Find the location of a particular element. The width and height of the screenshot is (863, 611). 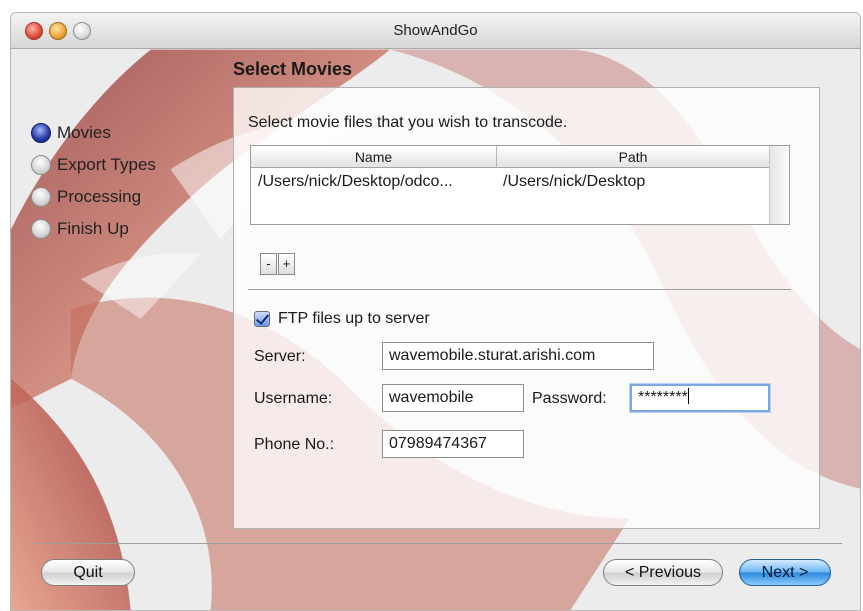

column-header-path: Path is located at coordinates (633, 157).